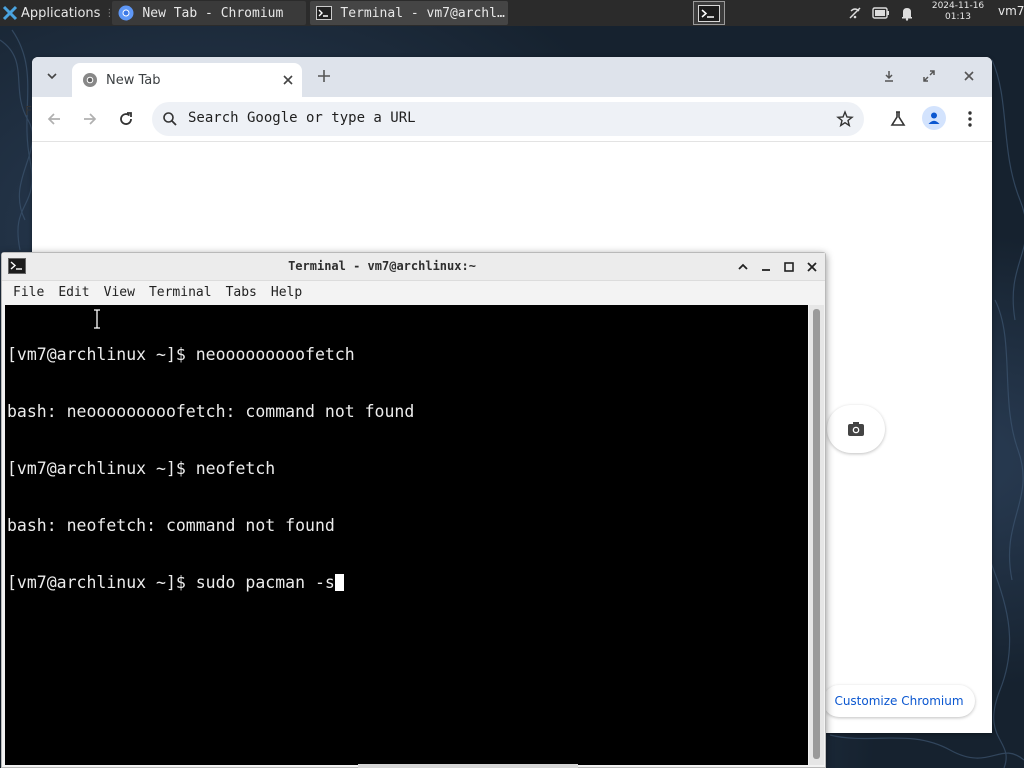 This screenshot has width=1024, height=768. Describe the element at coordinates (288, 80) in the screenshot. I see `close-tab-icon` at that location.